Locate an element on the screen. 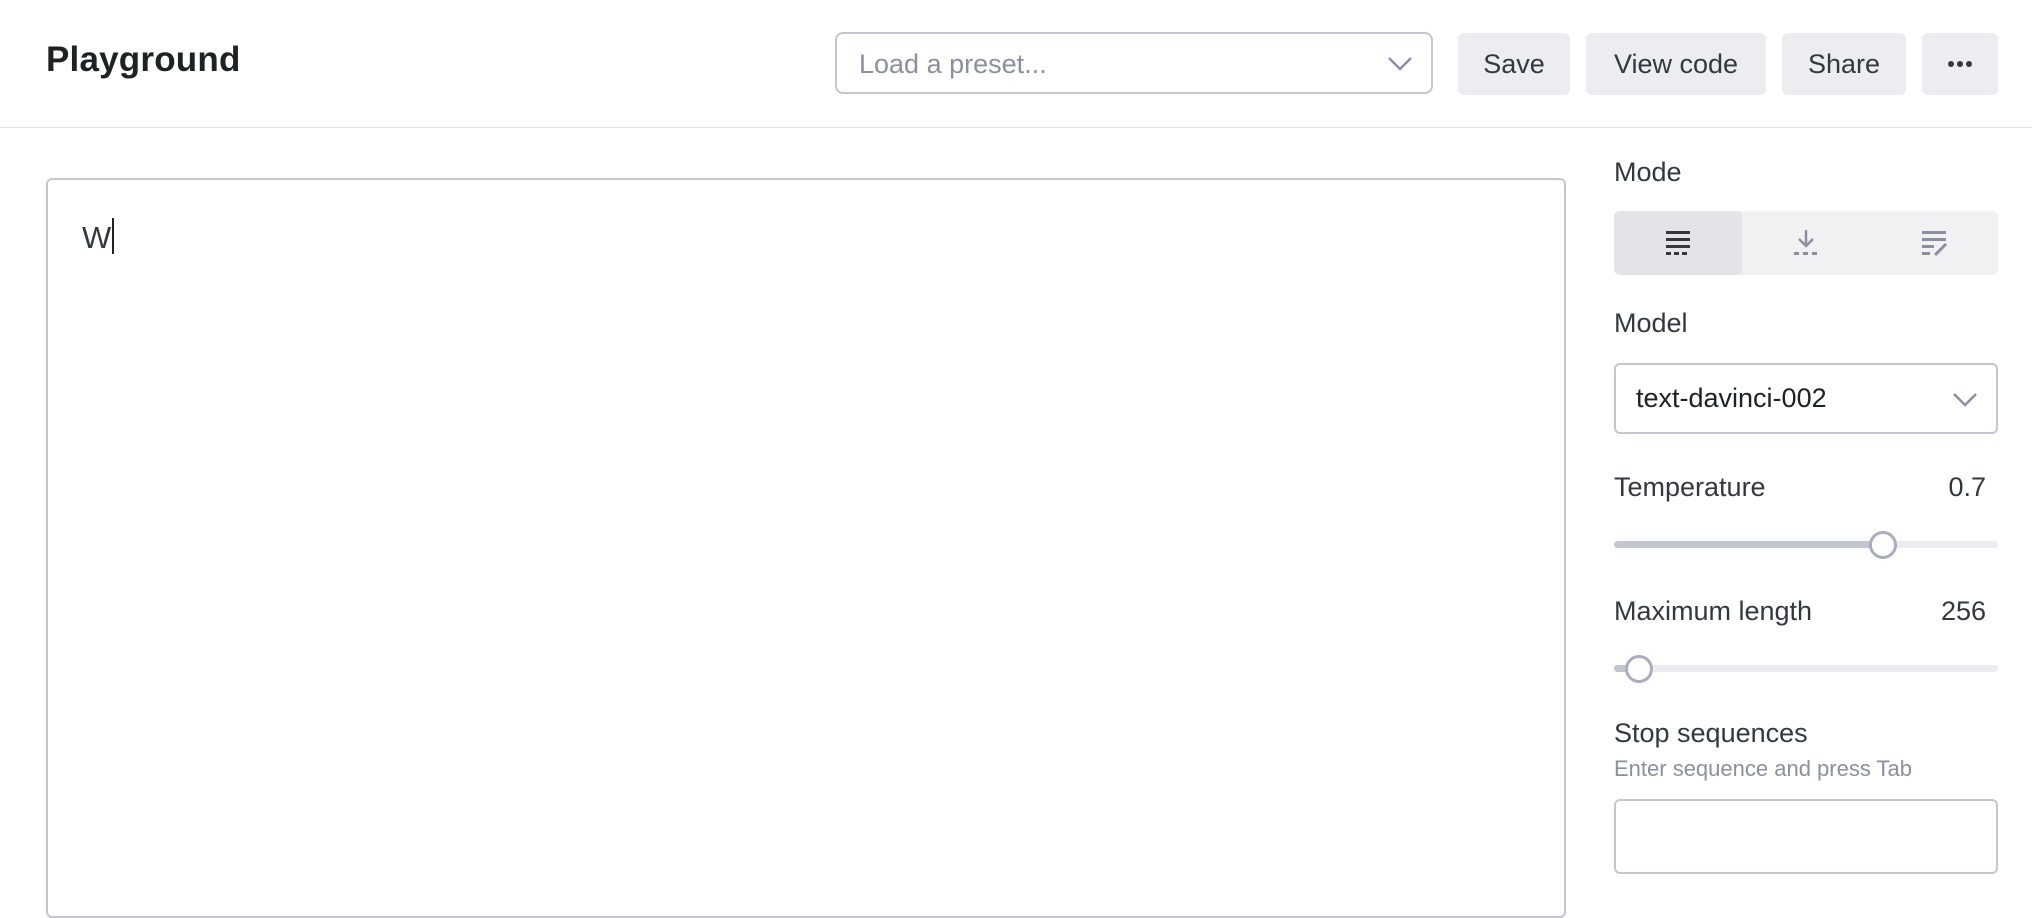  stop-sequences-hint: Enter sequence and press Tab is located at coordinates (1763, 768).